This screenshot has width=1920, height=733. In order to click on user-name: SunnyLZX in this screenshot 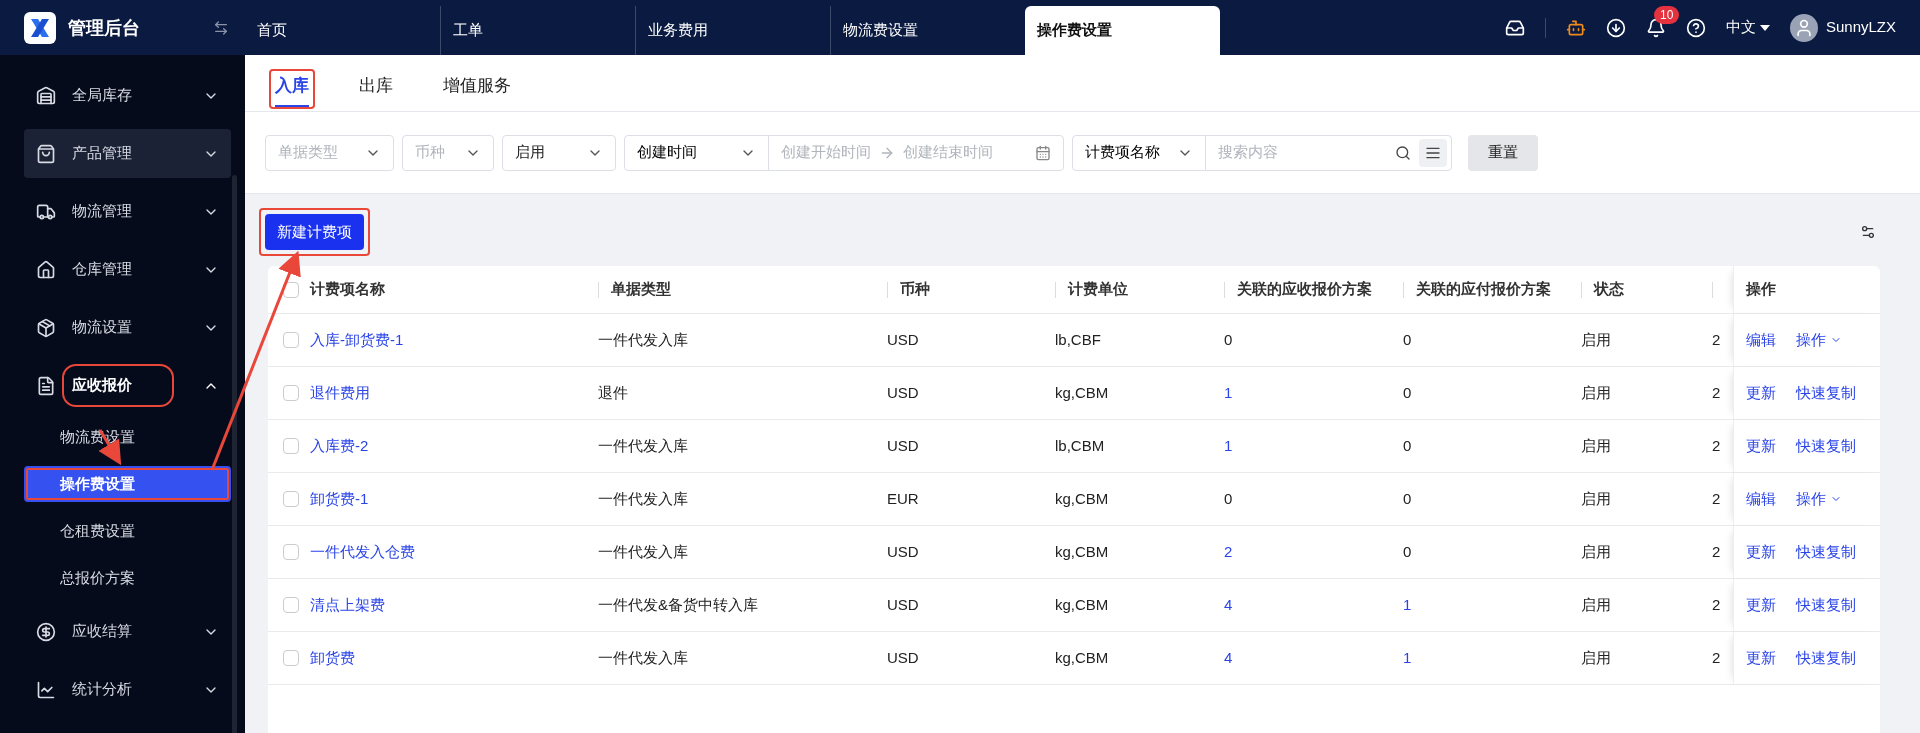, I will do `click(1860, 27)`.